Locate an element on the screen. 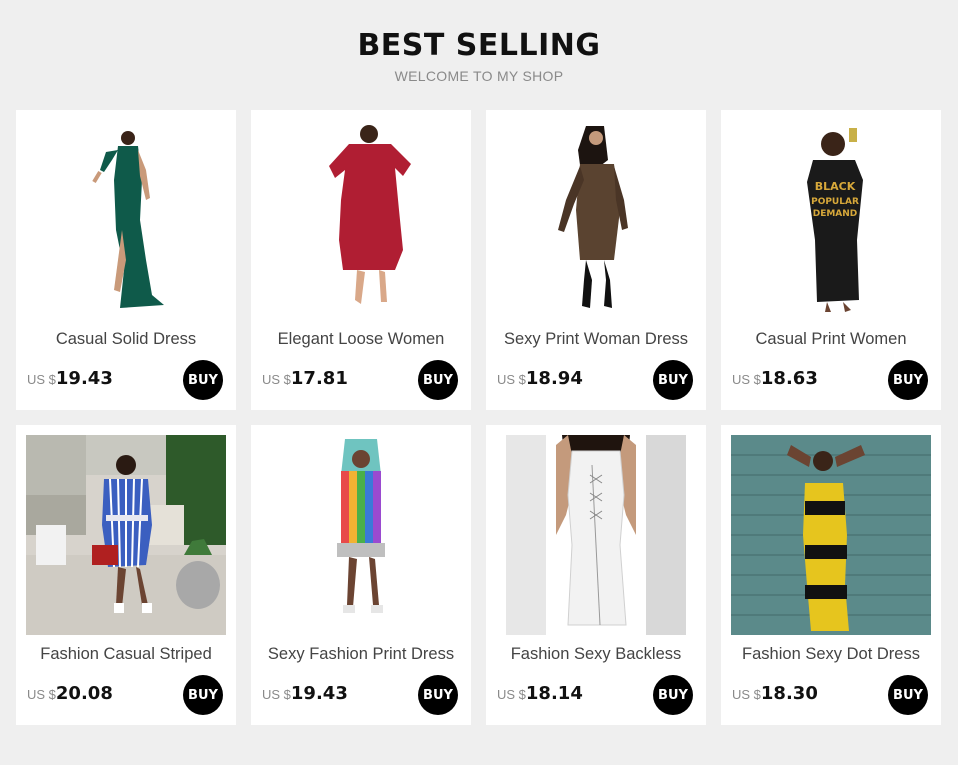  product-image: BLACK POPULAR DEMAND is located at coordinates (831, 220).